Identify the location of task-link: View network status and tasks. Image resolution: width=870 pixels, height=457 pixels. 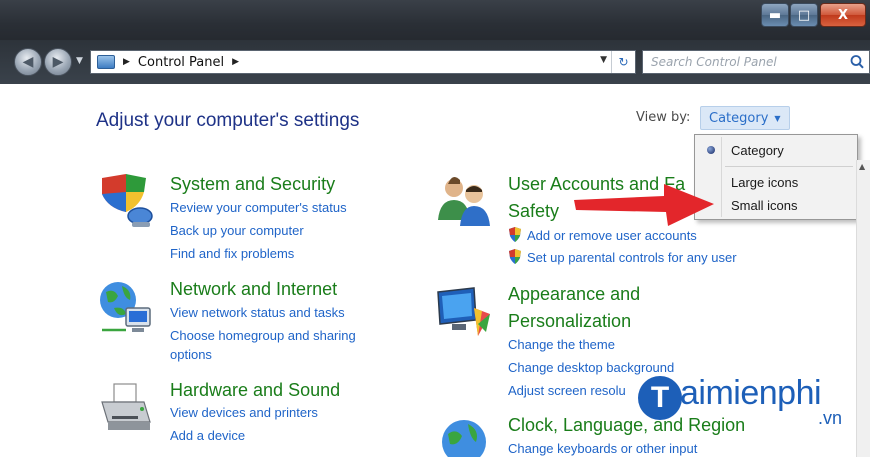
(257, 312).